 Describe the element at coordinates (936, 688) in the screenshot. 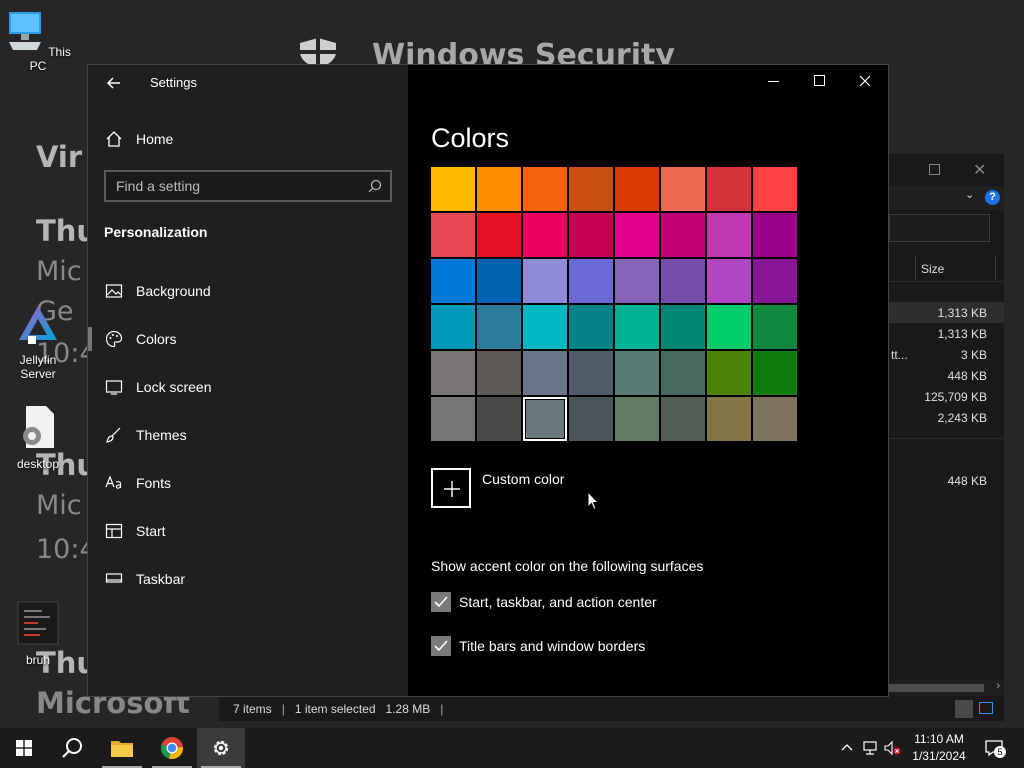

I see `scrollbar-thumb` at that location.